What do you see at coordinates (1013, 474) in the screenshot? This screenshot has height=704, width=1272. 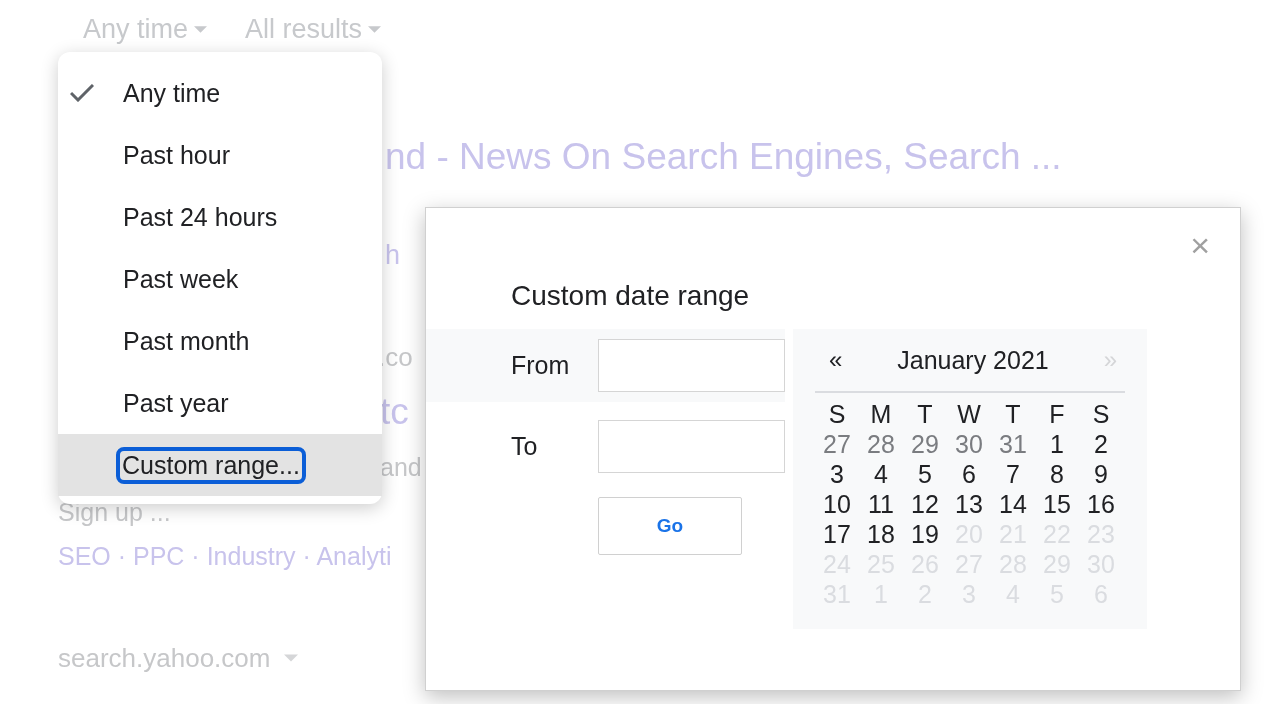 I see `calendar-day: 7` at bounding box center [1013, 474].